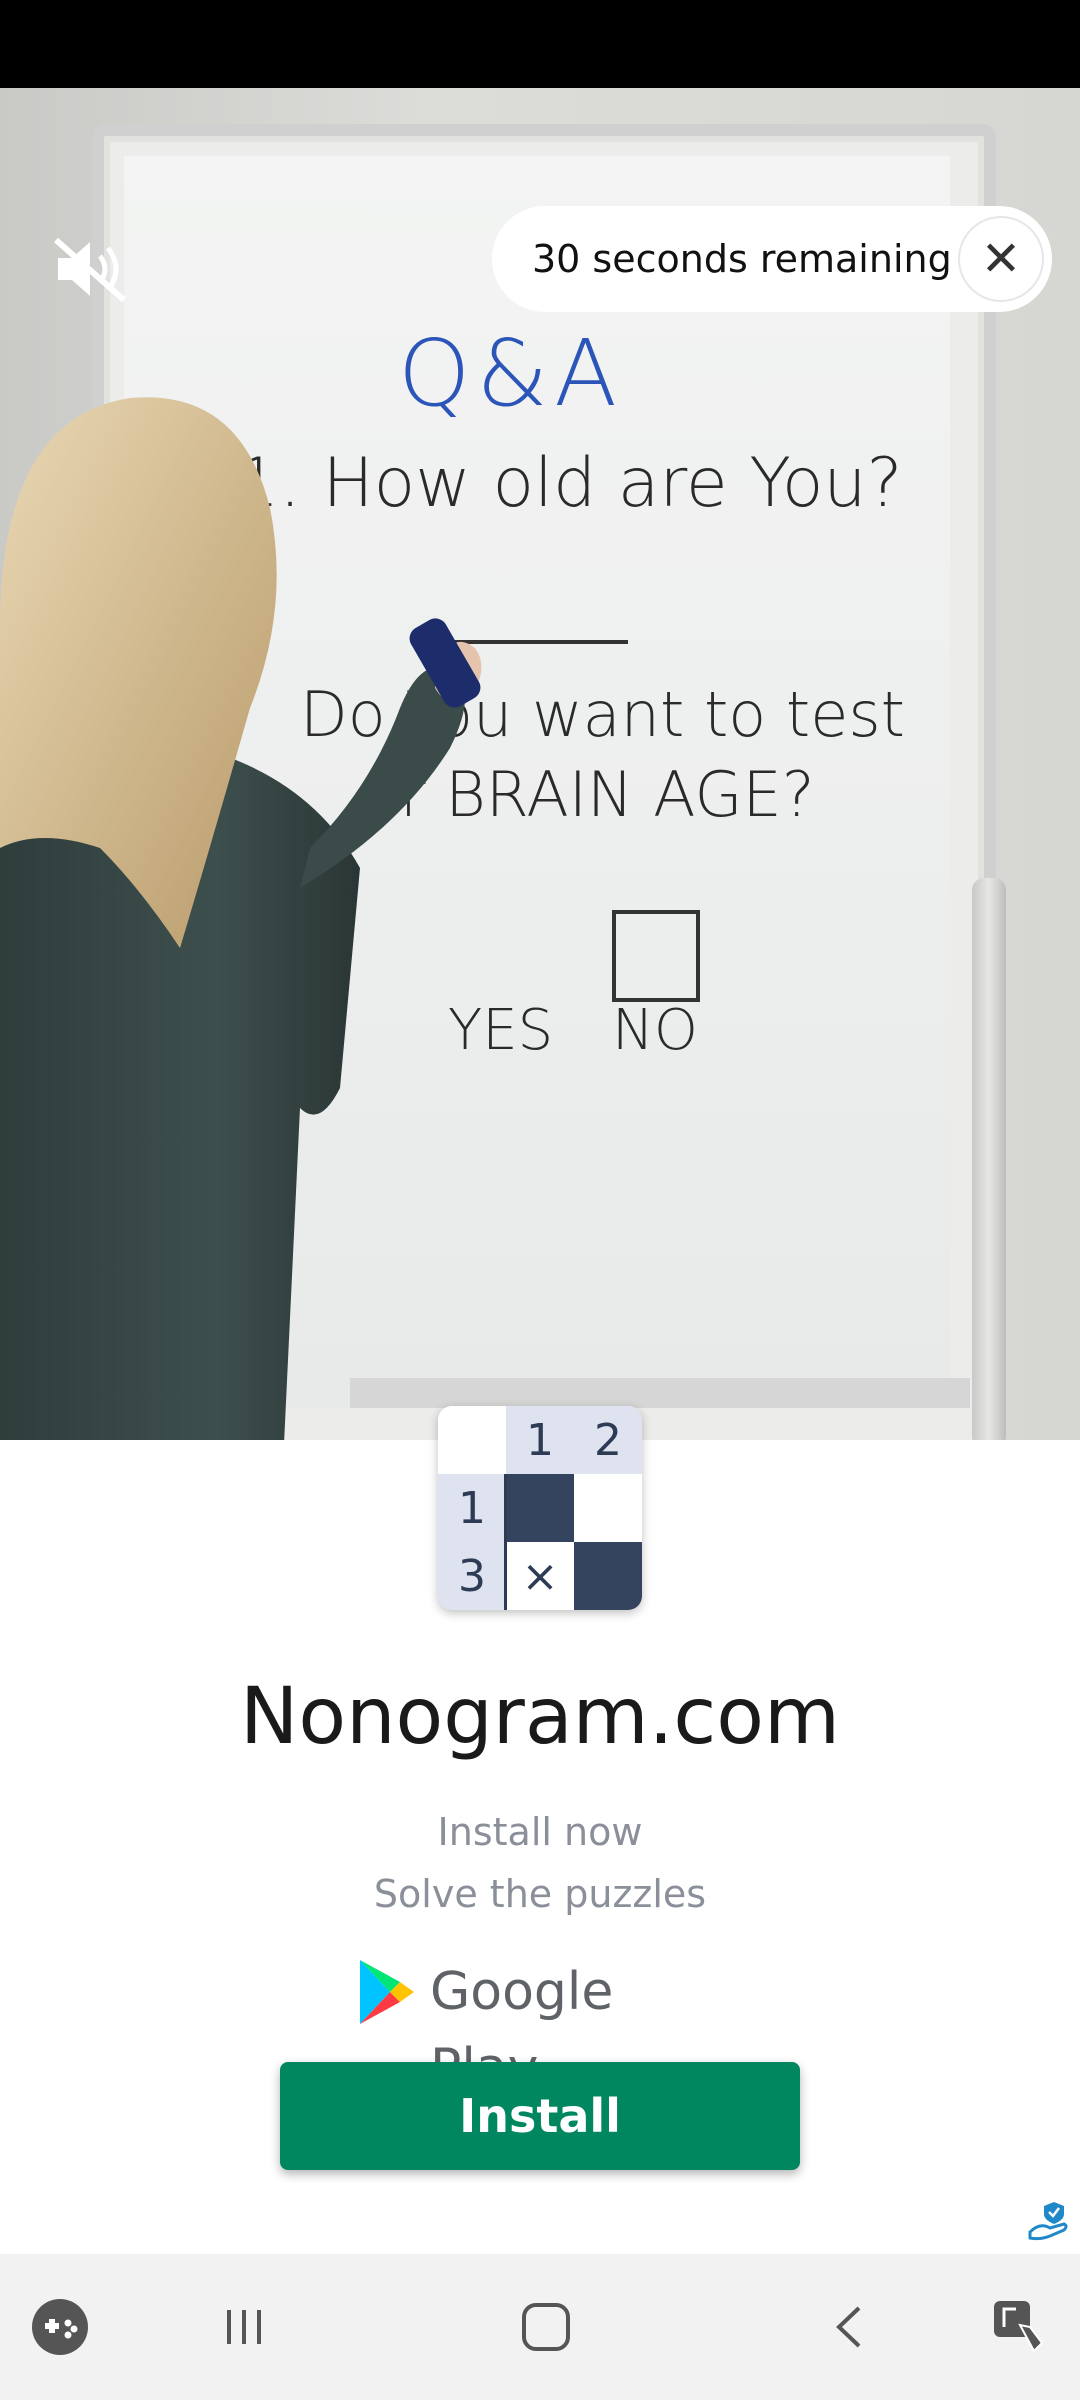 The width and height of the screenshot is (1080, 2400). What do you see at coordinates (540, 1440) in the screenshot?
I see `logo-col-clue: 1` at bounding box center [540, 1440].